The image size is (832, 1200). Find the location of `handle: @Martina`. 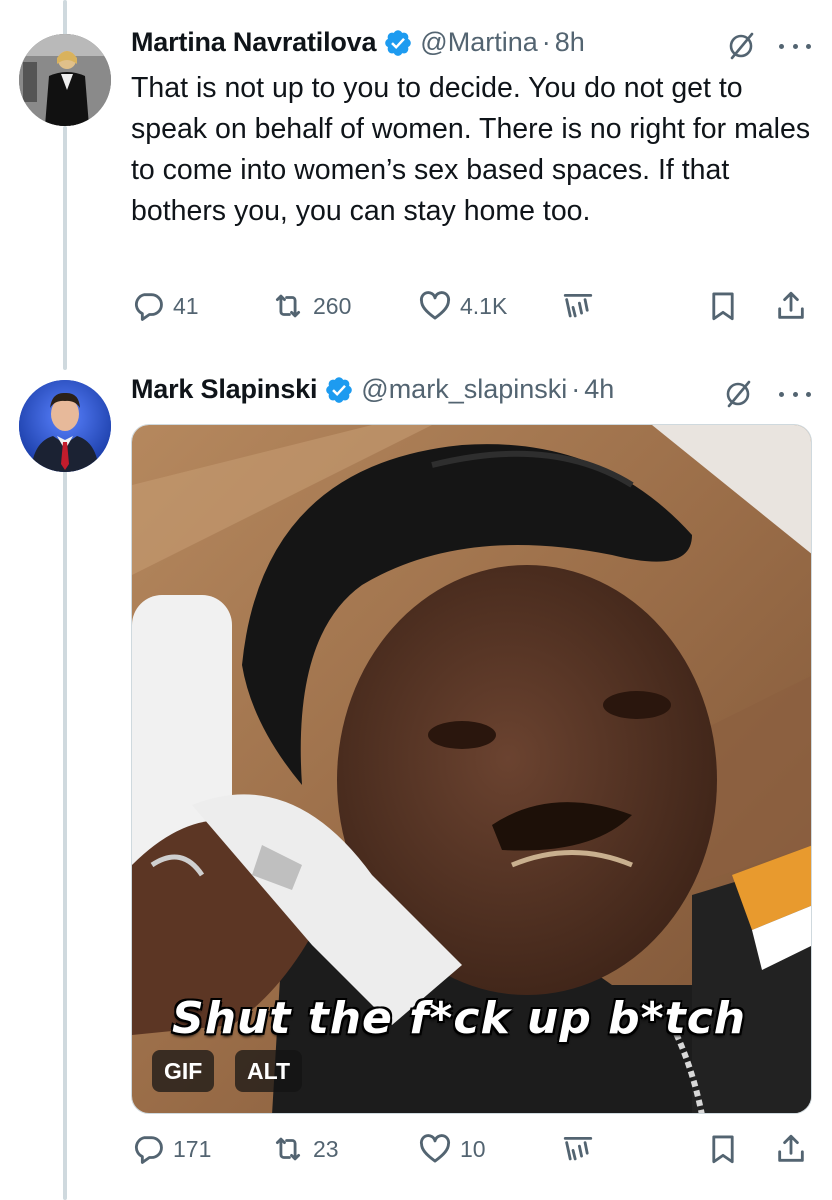

handle: @Martina is located at coordinates (478, 42).